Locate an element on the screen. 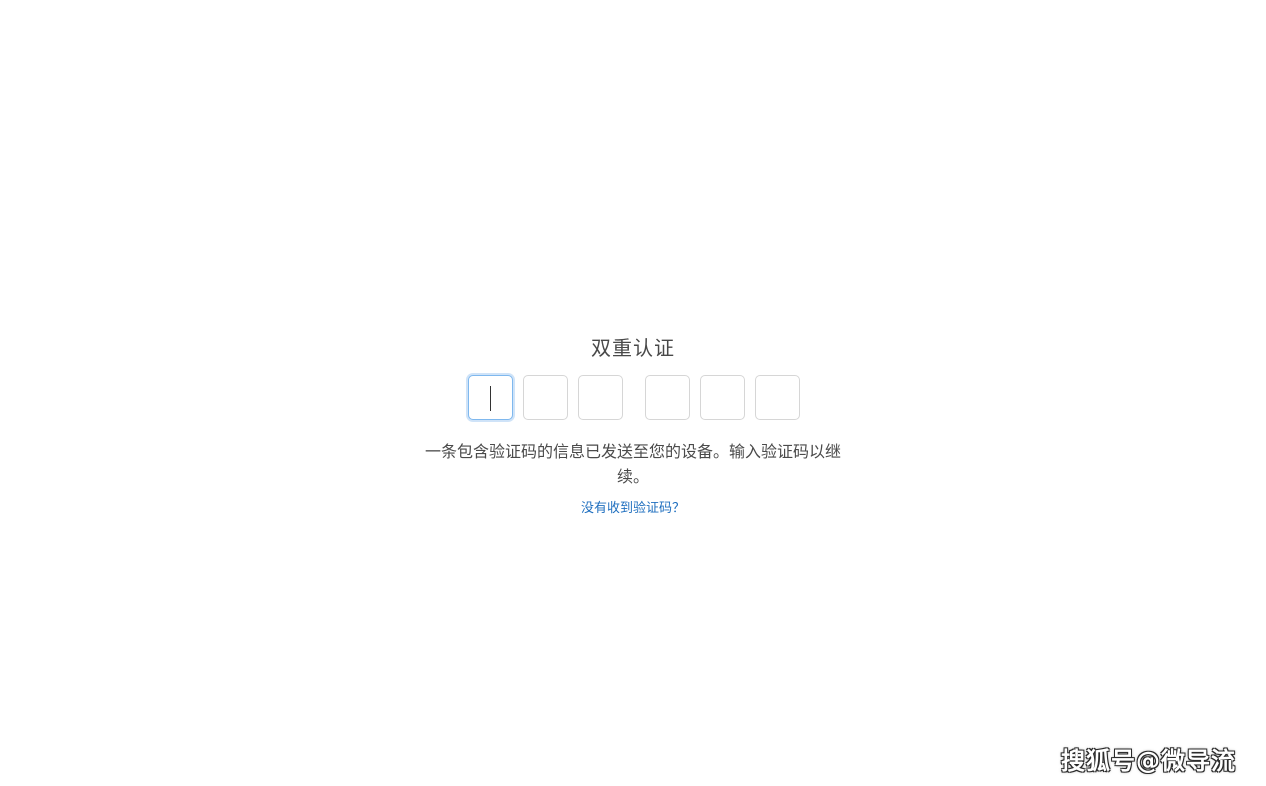 The height and width of the screenshot is (786, 1266). no-code-received-link: 没有收到验证码？ is located at coordinates (633, 509).